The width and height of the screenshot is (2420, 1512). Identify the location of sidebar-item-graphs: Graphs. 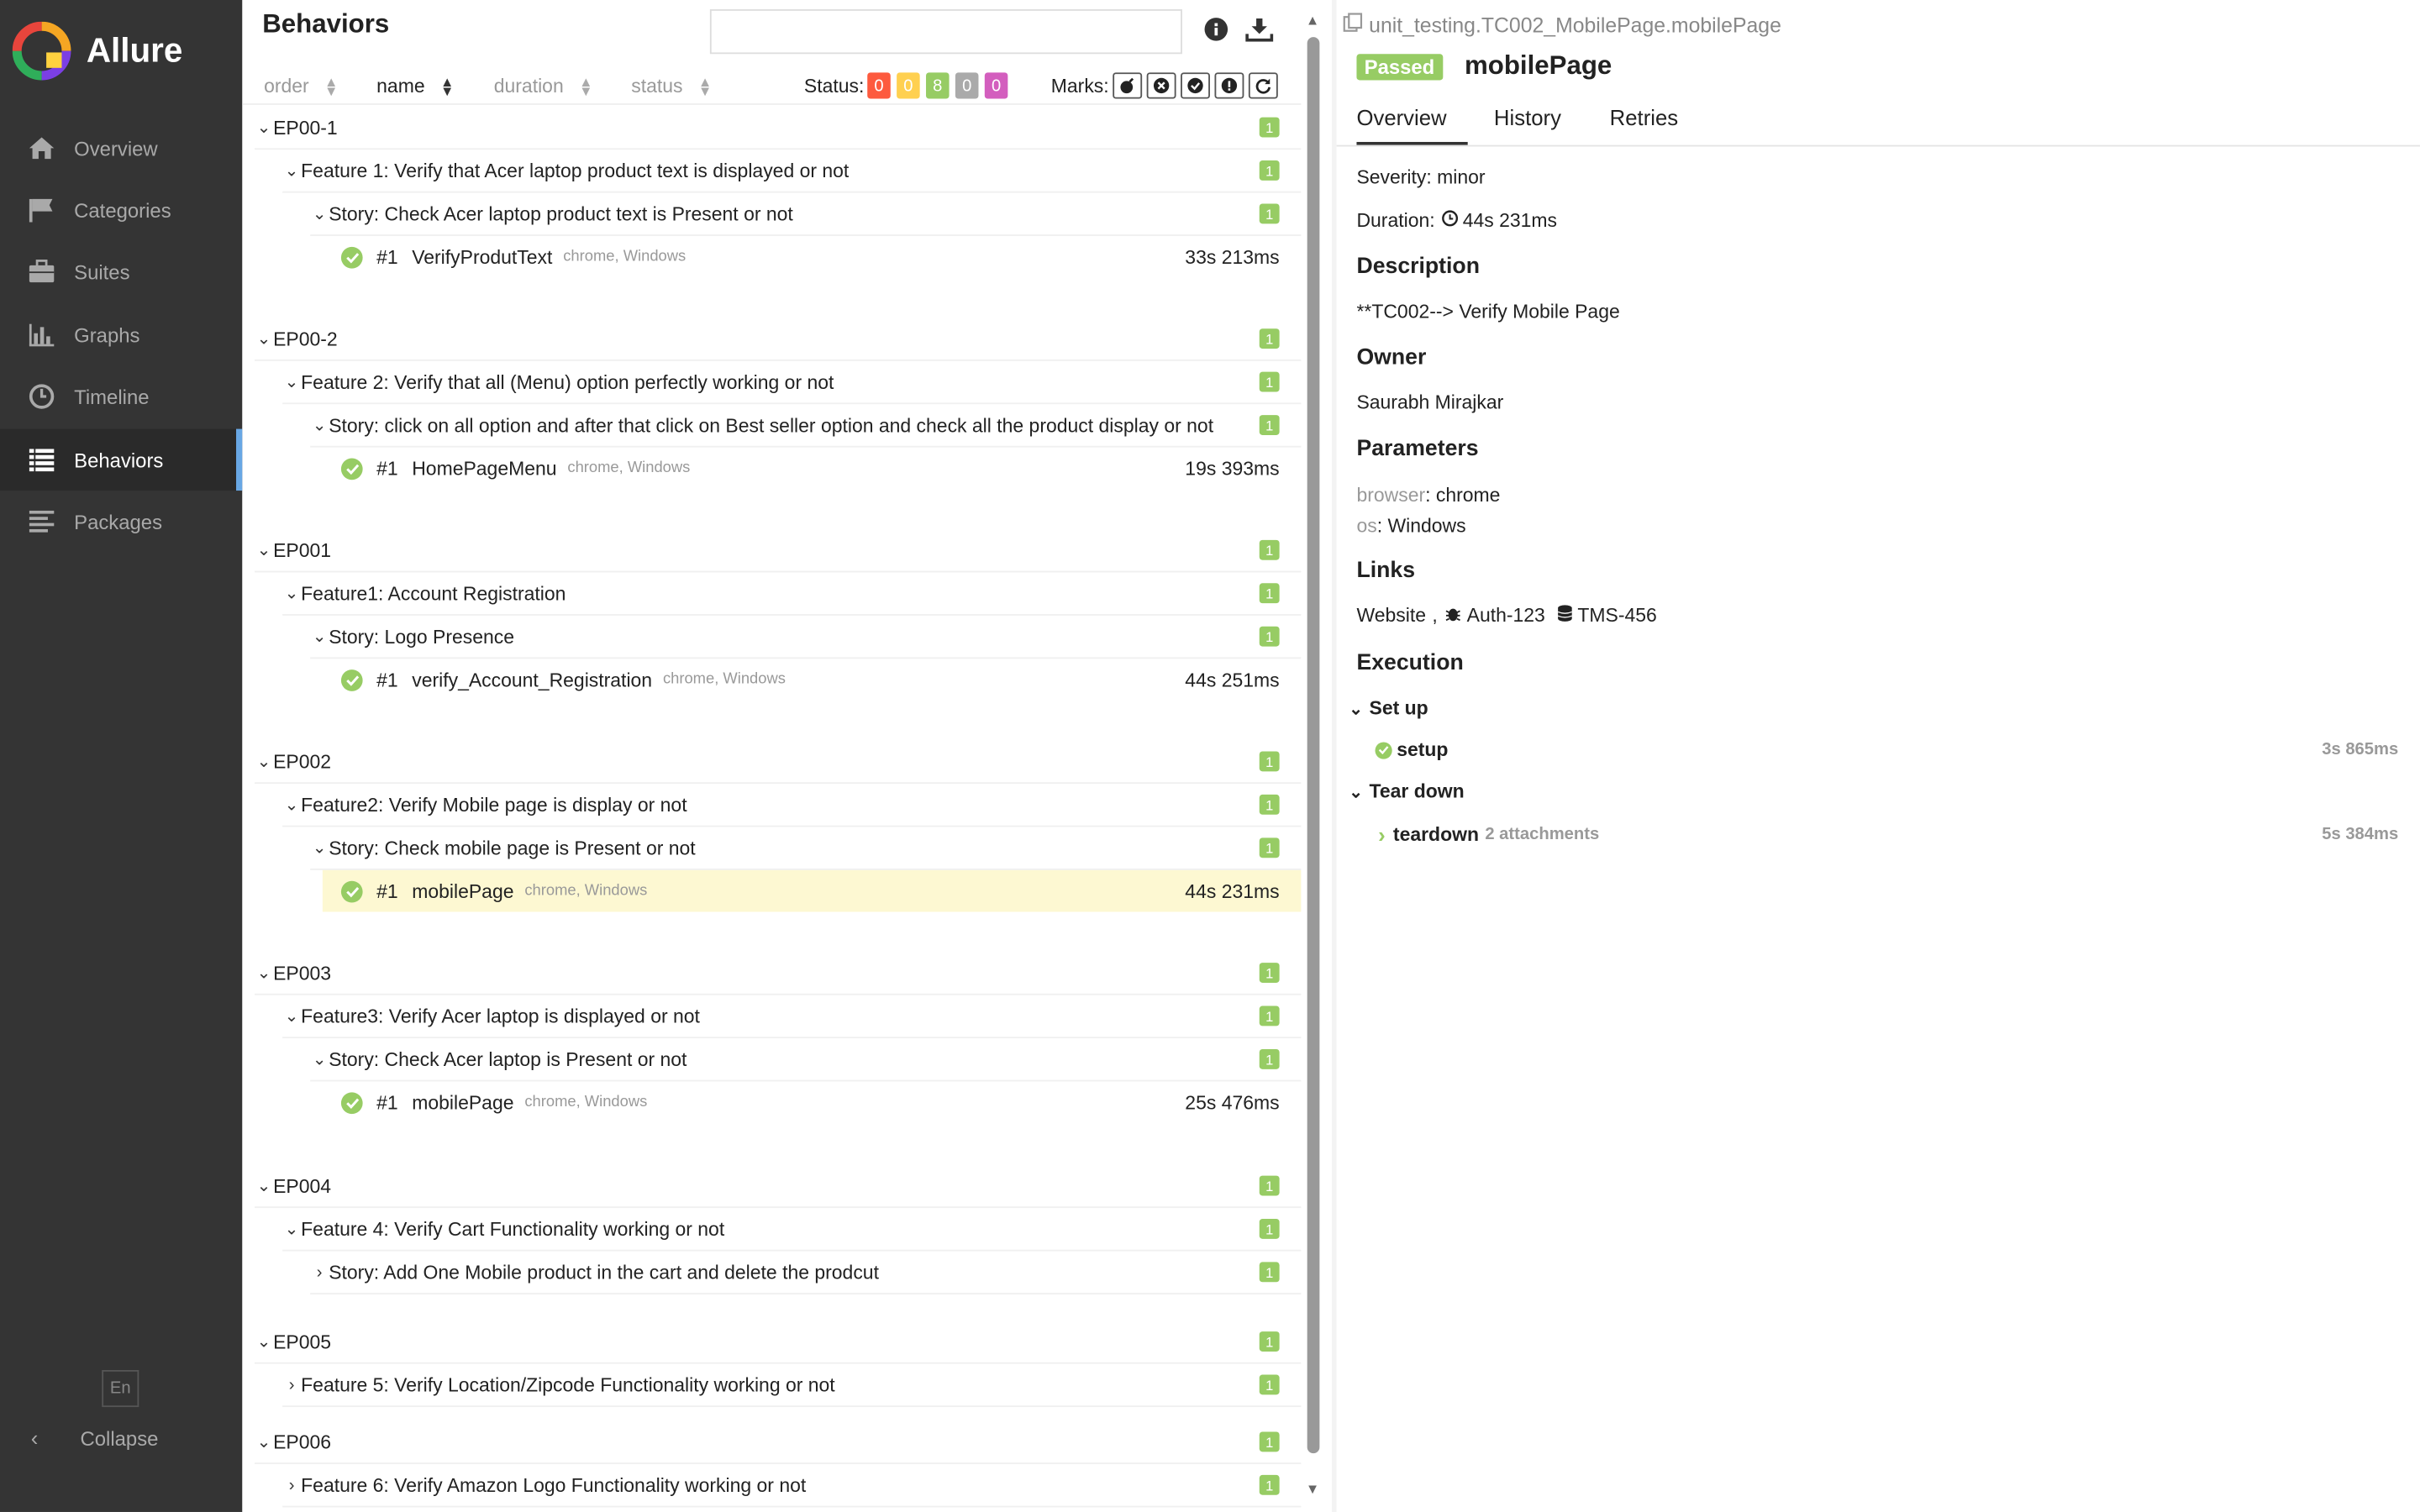
(121, 334).